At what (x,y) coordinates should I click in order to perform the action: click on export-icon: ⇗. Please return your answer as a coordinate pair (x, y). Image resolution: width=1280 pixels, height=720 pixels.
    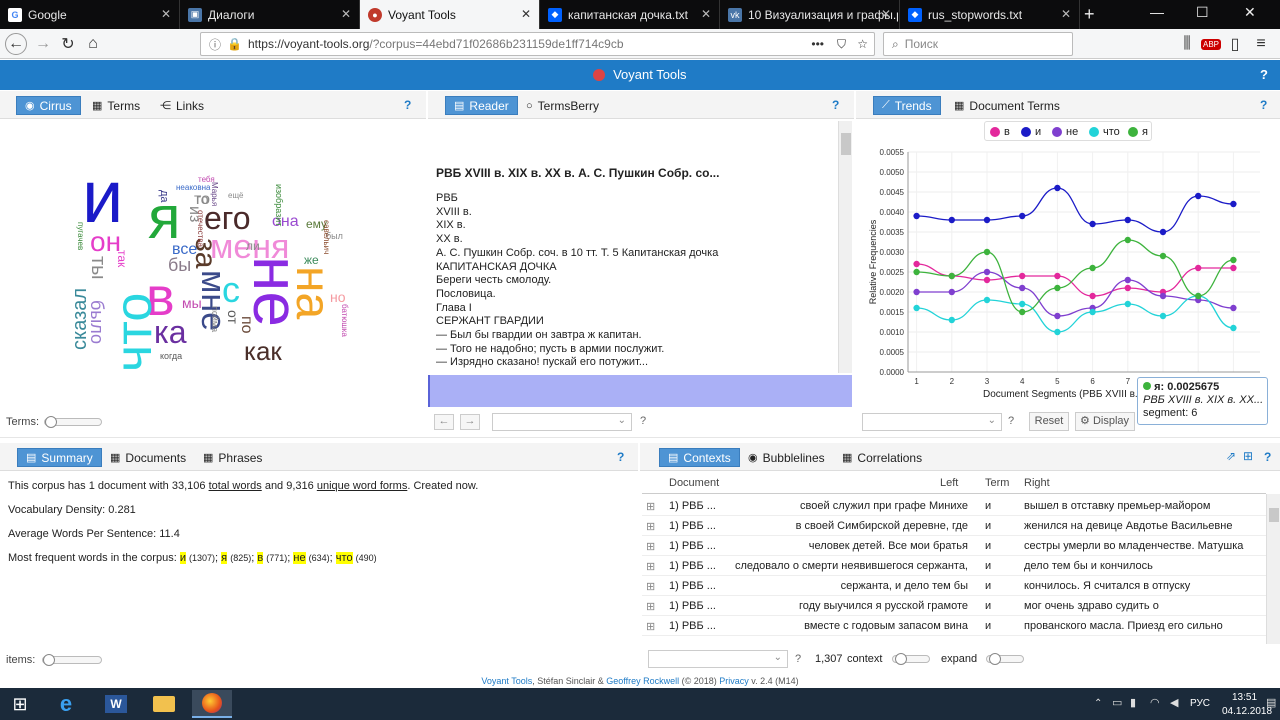
    Looking at the image, I should click on (1231, 456).